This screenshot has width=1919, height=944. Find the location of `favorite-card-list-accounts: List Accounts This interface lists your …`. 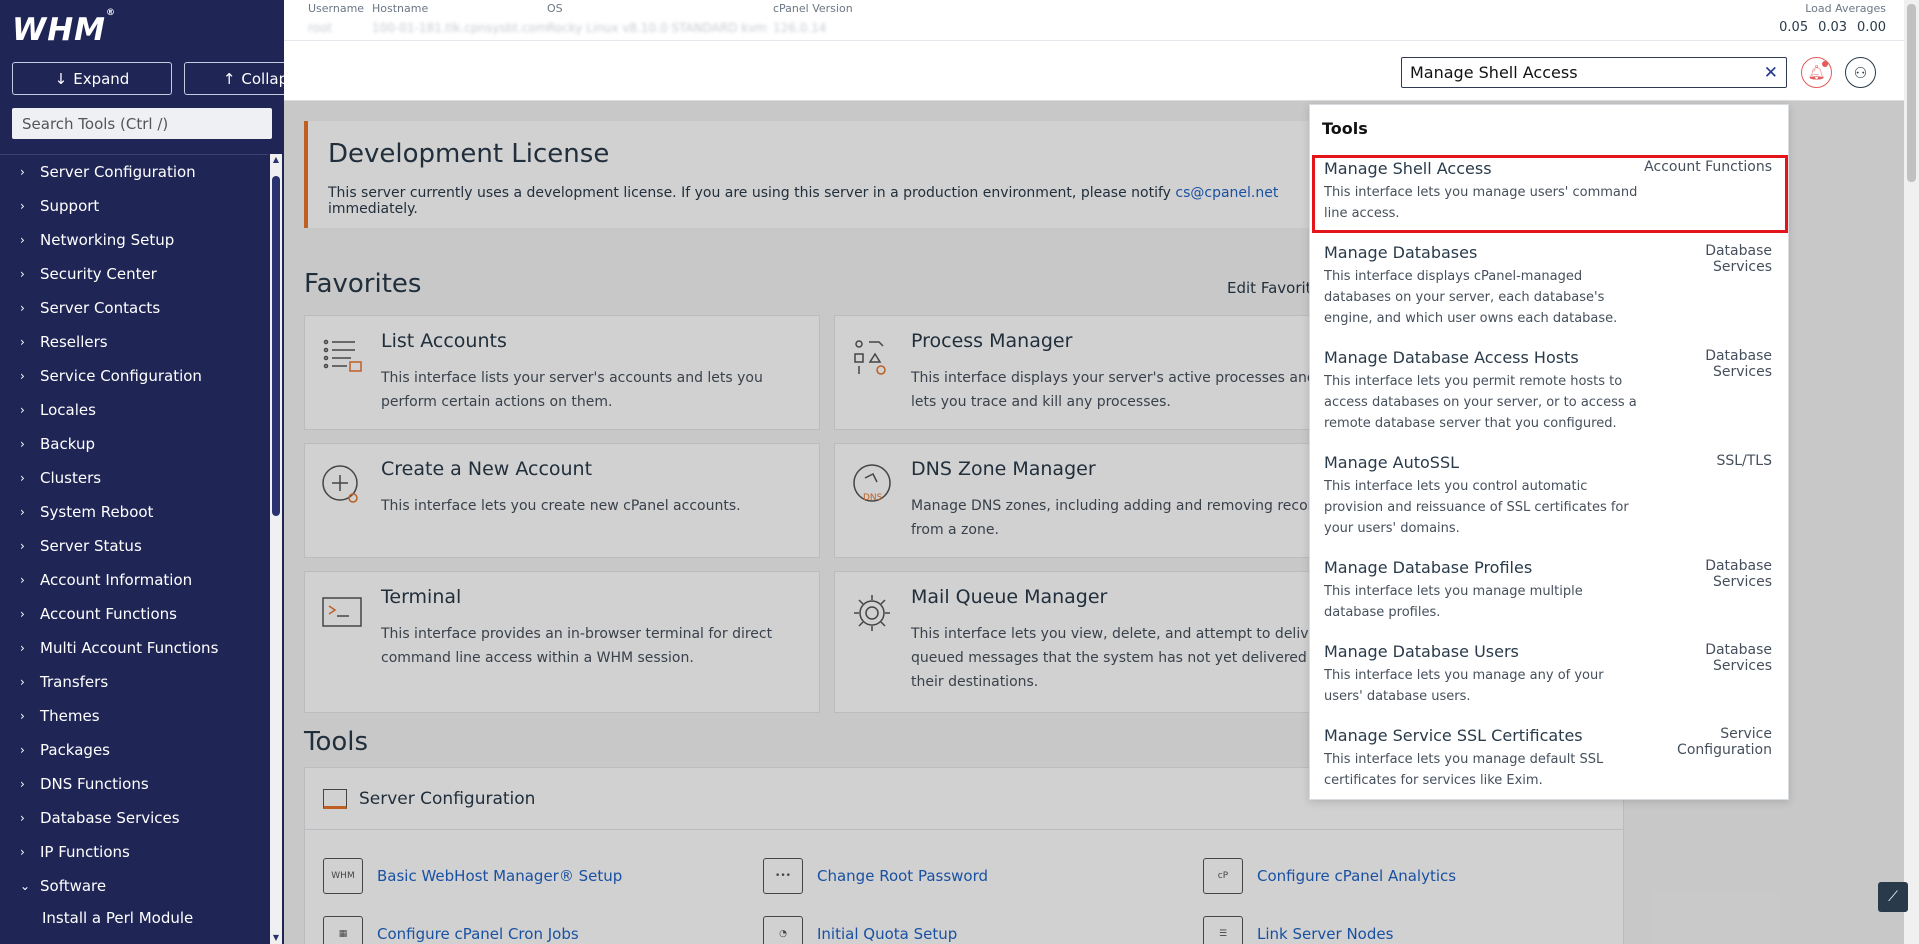

favorite-card-list-accounts: List Accounts This interface lists your … is located at coordinates (562, 372).